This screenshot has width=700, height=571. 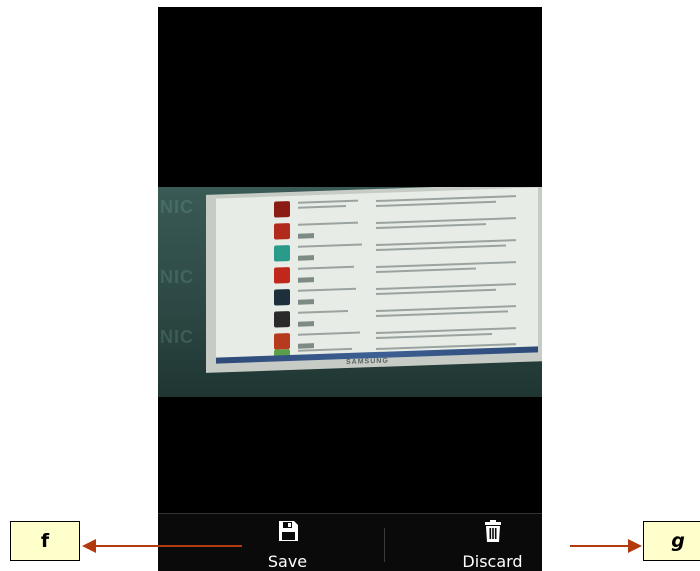 What do you see at coordinates (362, 546) in the screenshot?
I see `annotation-arrows` at bounding box center [362, 546].